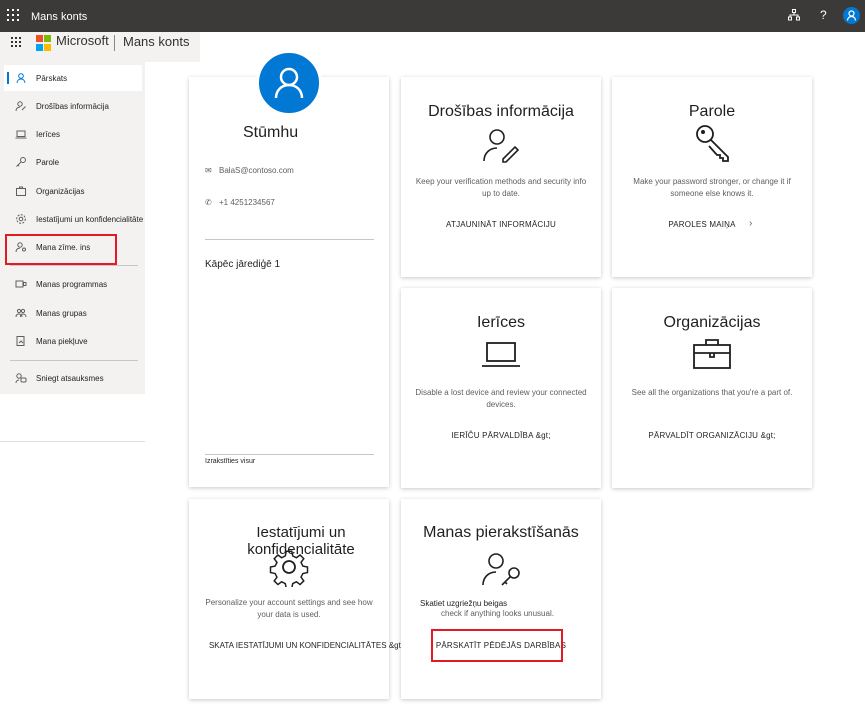 The height and width of the screenshot is (704, 865). What do you see at coordinates (21, 378) in the screenshot?
I see `feedback-icon` at bounding box center [21, 378].